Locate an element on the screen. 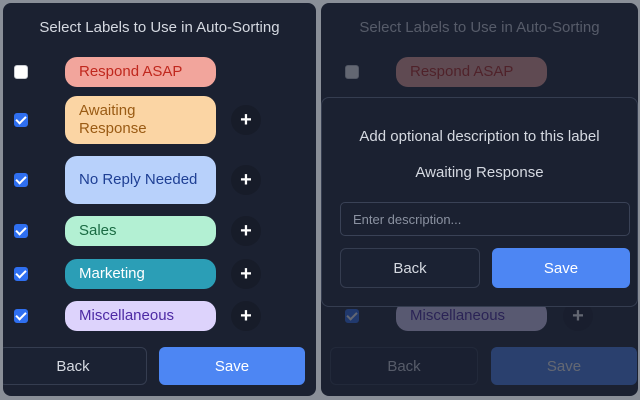  checkbox-awaiting-response is located at coordinates (21, 120).